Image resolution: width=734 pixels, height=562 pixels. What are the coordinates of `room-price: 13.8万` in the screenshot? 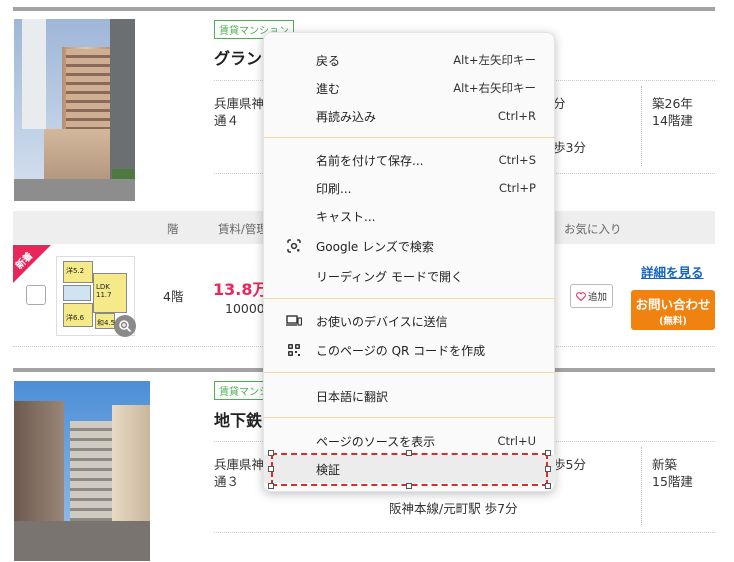 It's located at (241, 289).